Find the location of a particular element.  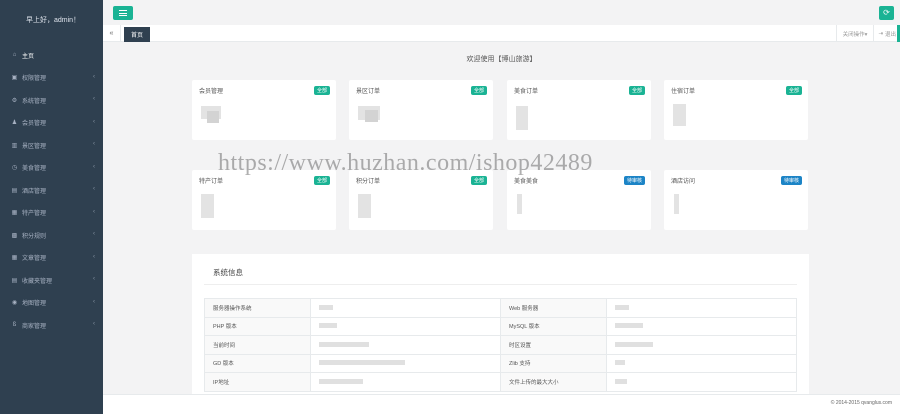

sidebar-item-1: ▣ 权限管理 ‹ is located at coordinates (51, 78).